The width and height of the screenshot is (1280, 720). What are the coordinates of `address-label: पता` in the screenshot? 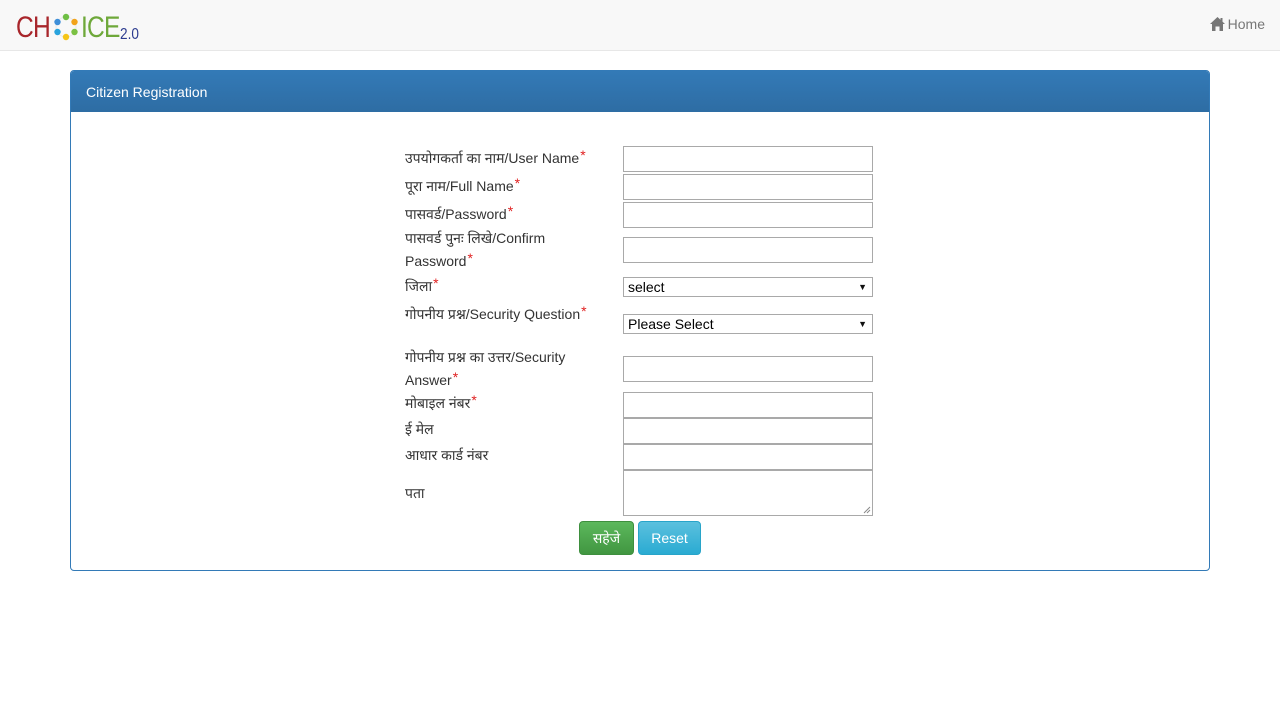 It's located at (415, 493).